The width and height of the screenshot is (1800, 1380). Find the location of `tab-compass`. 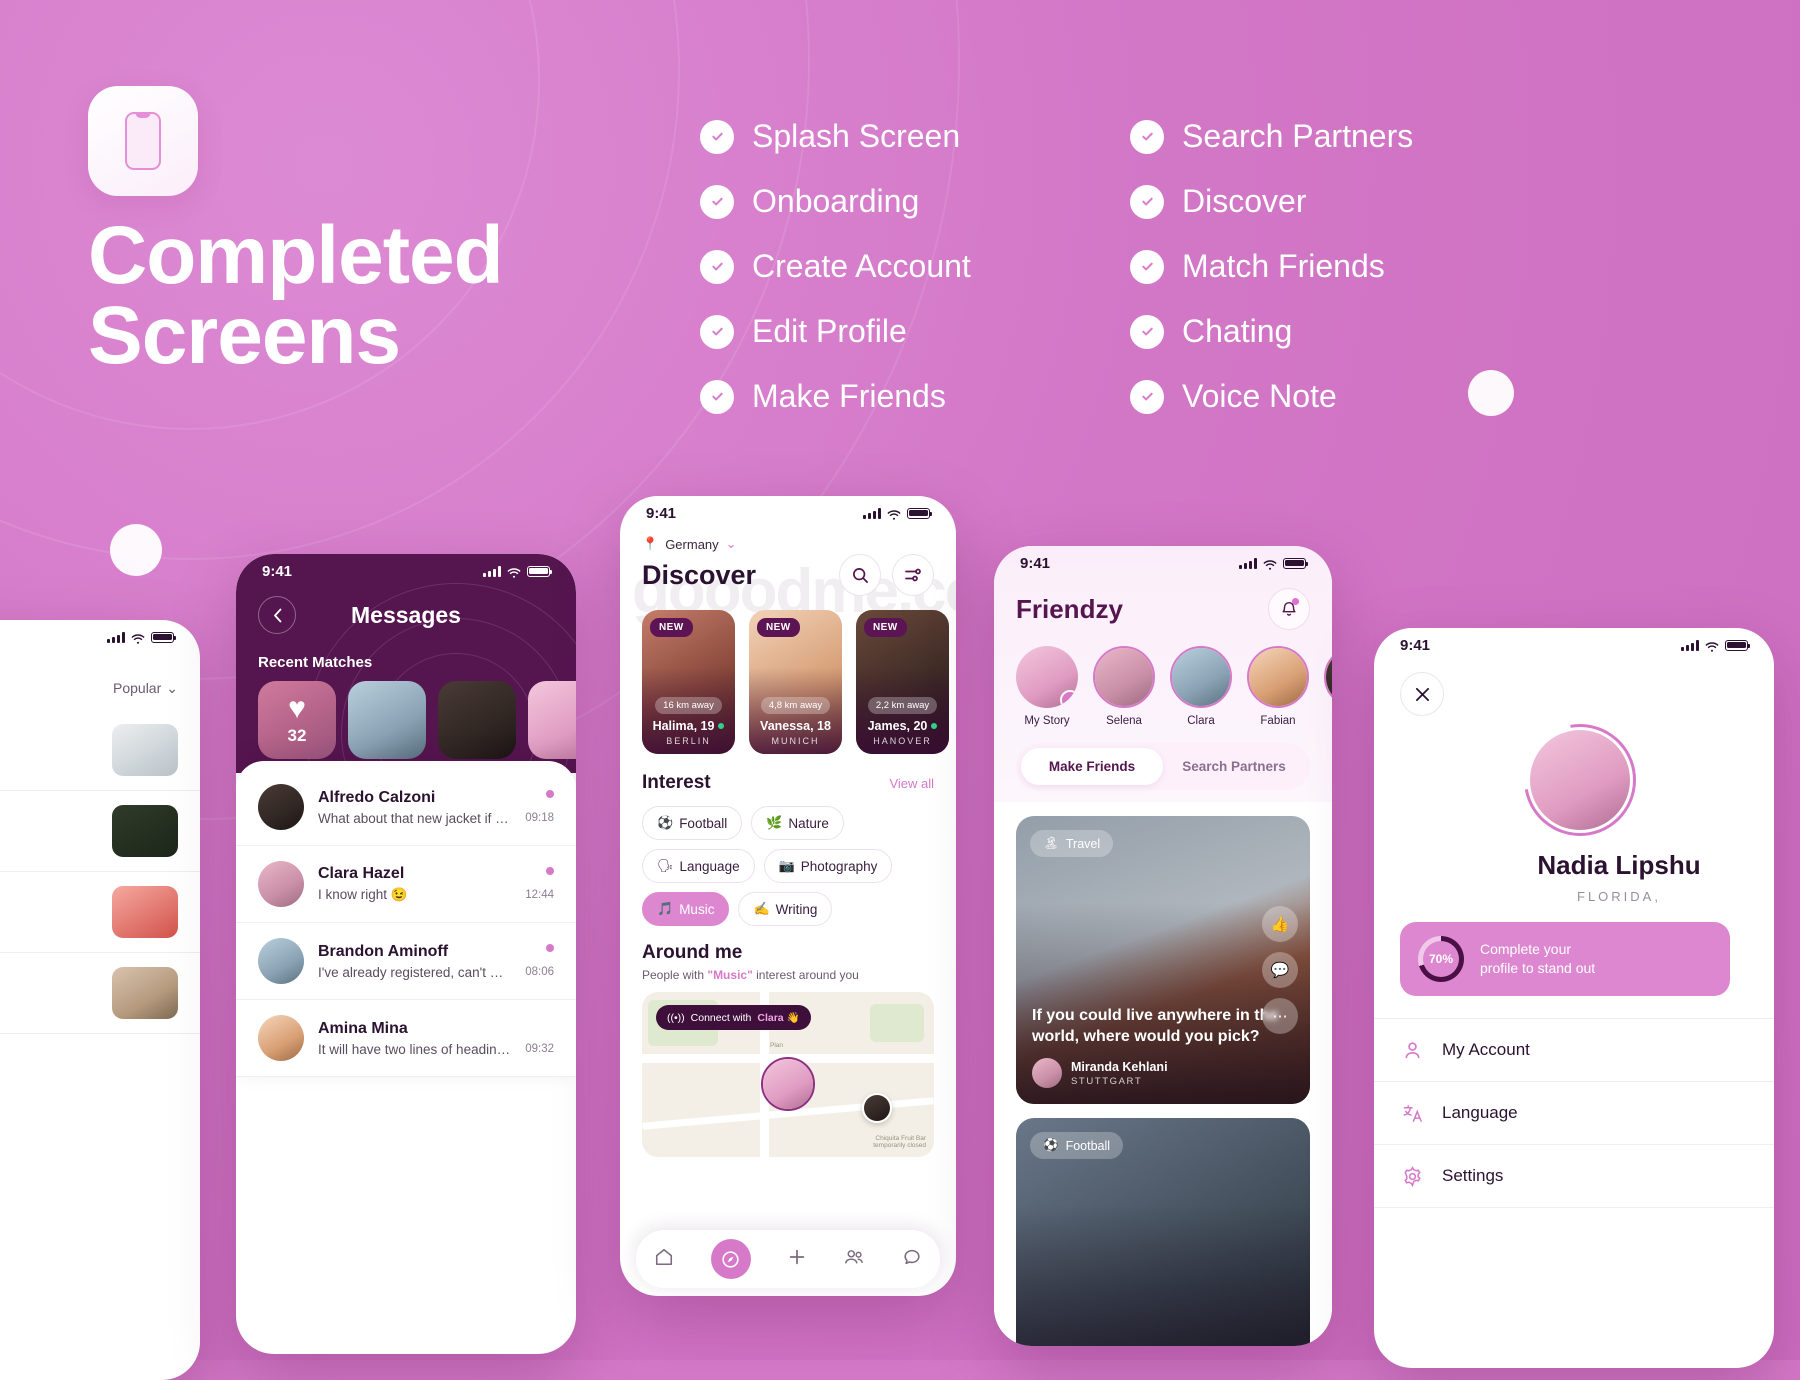

tab-compass is located at coordinates (730, 1259).